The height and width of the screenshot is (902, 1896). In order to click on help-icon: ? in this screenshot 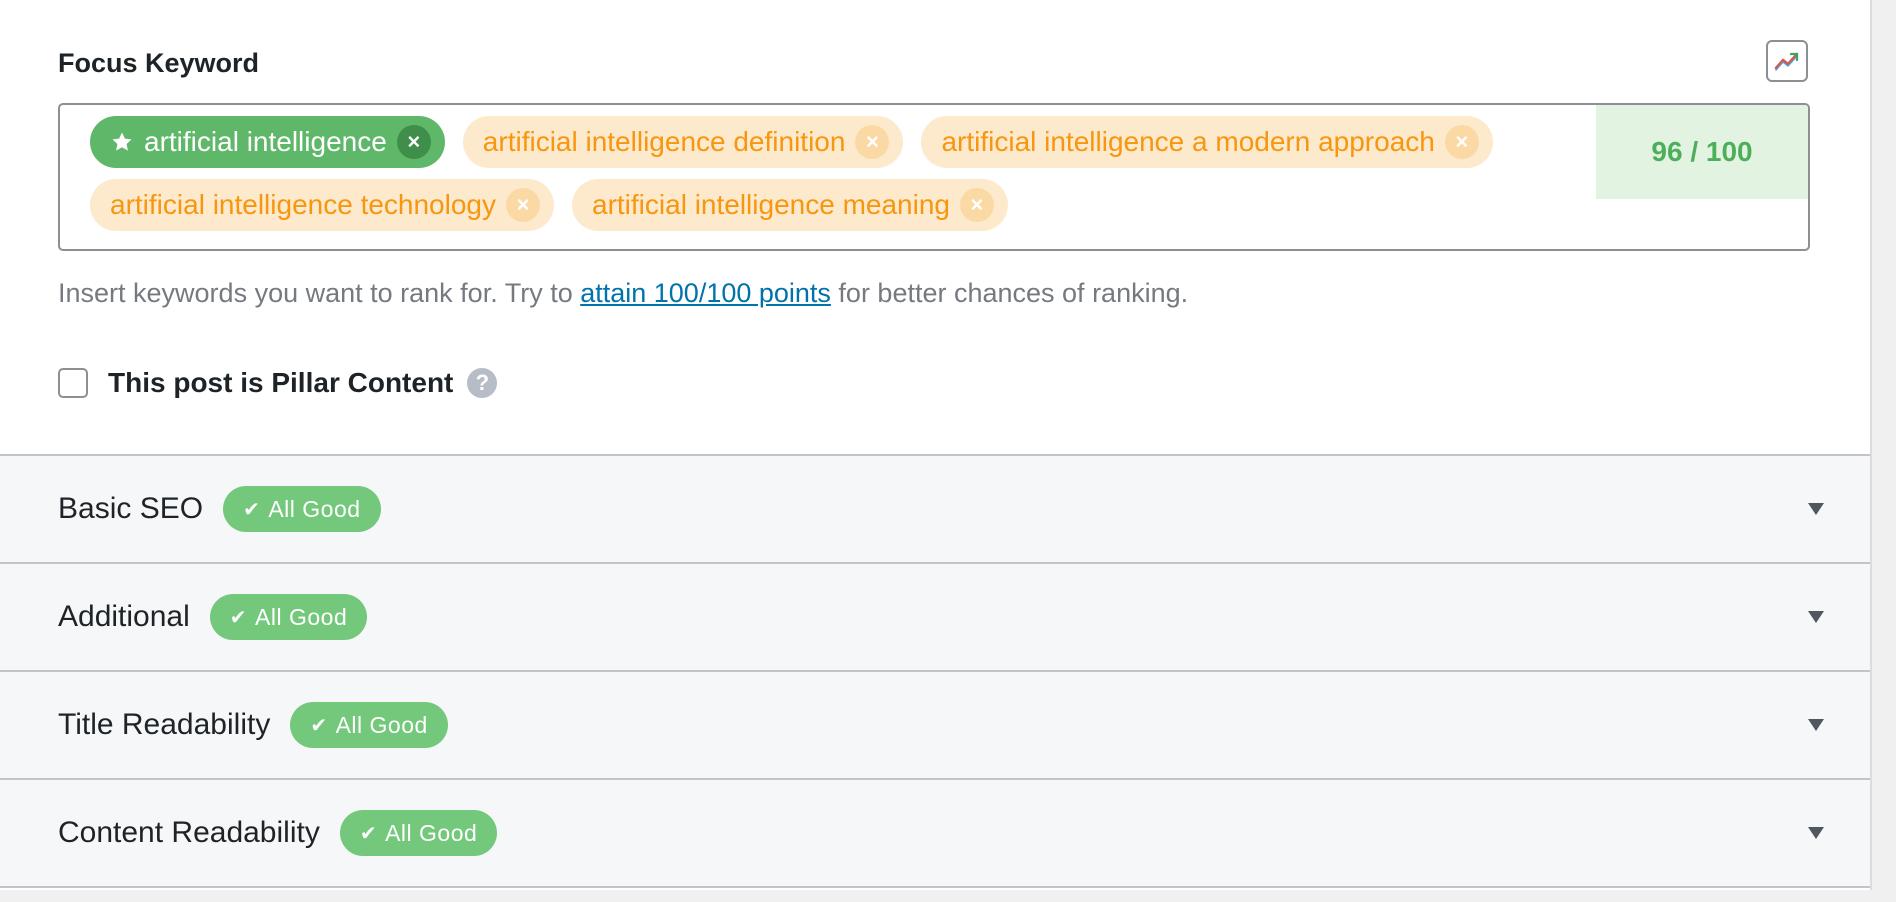, I will do `click(482, 383)`.